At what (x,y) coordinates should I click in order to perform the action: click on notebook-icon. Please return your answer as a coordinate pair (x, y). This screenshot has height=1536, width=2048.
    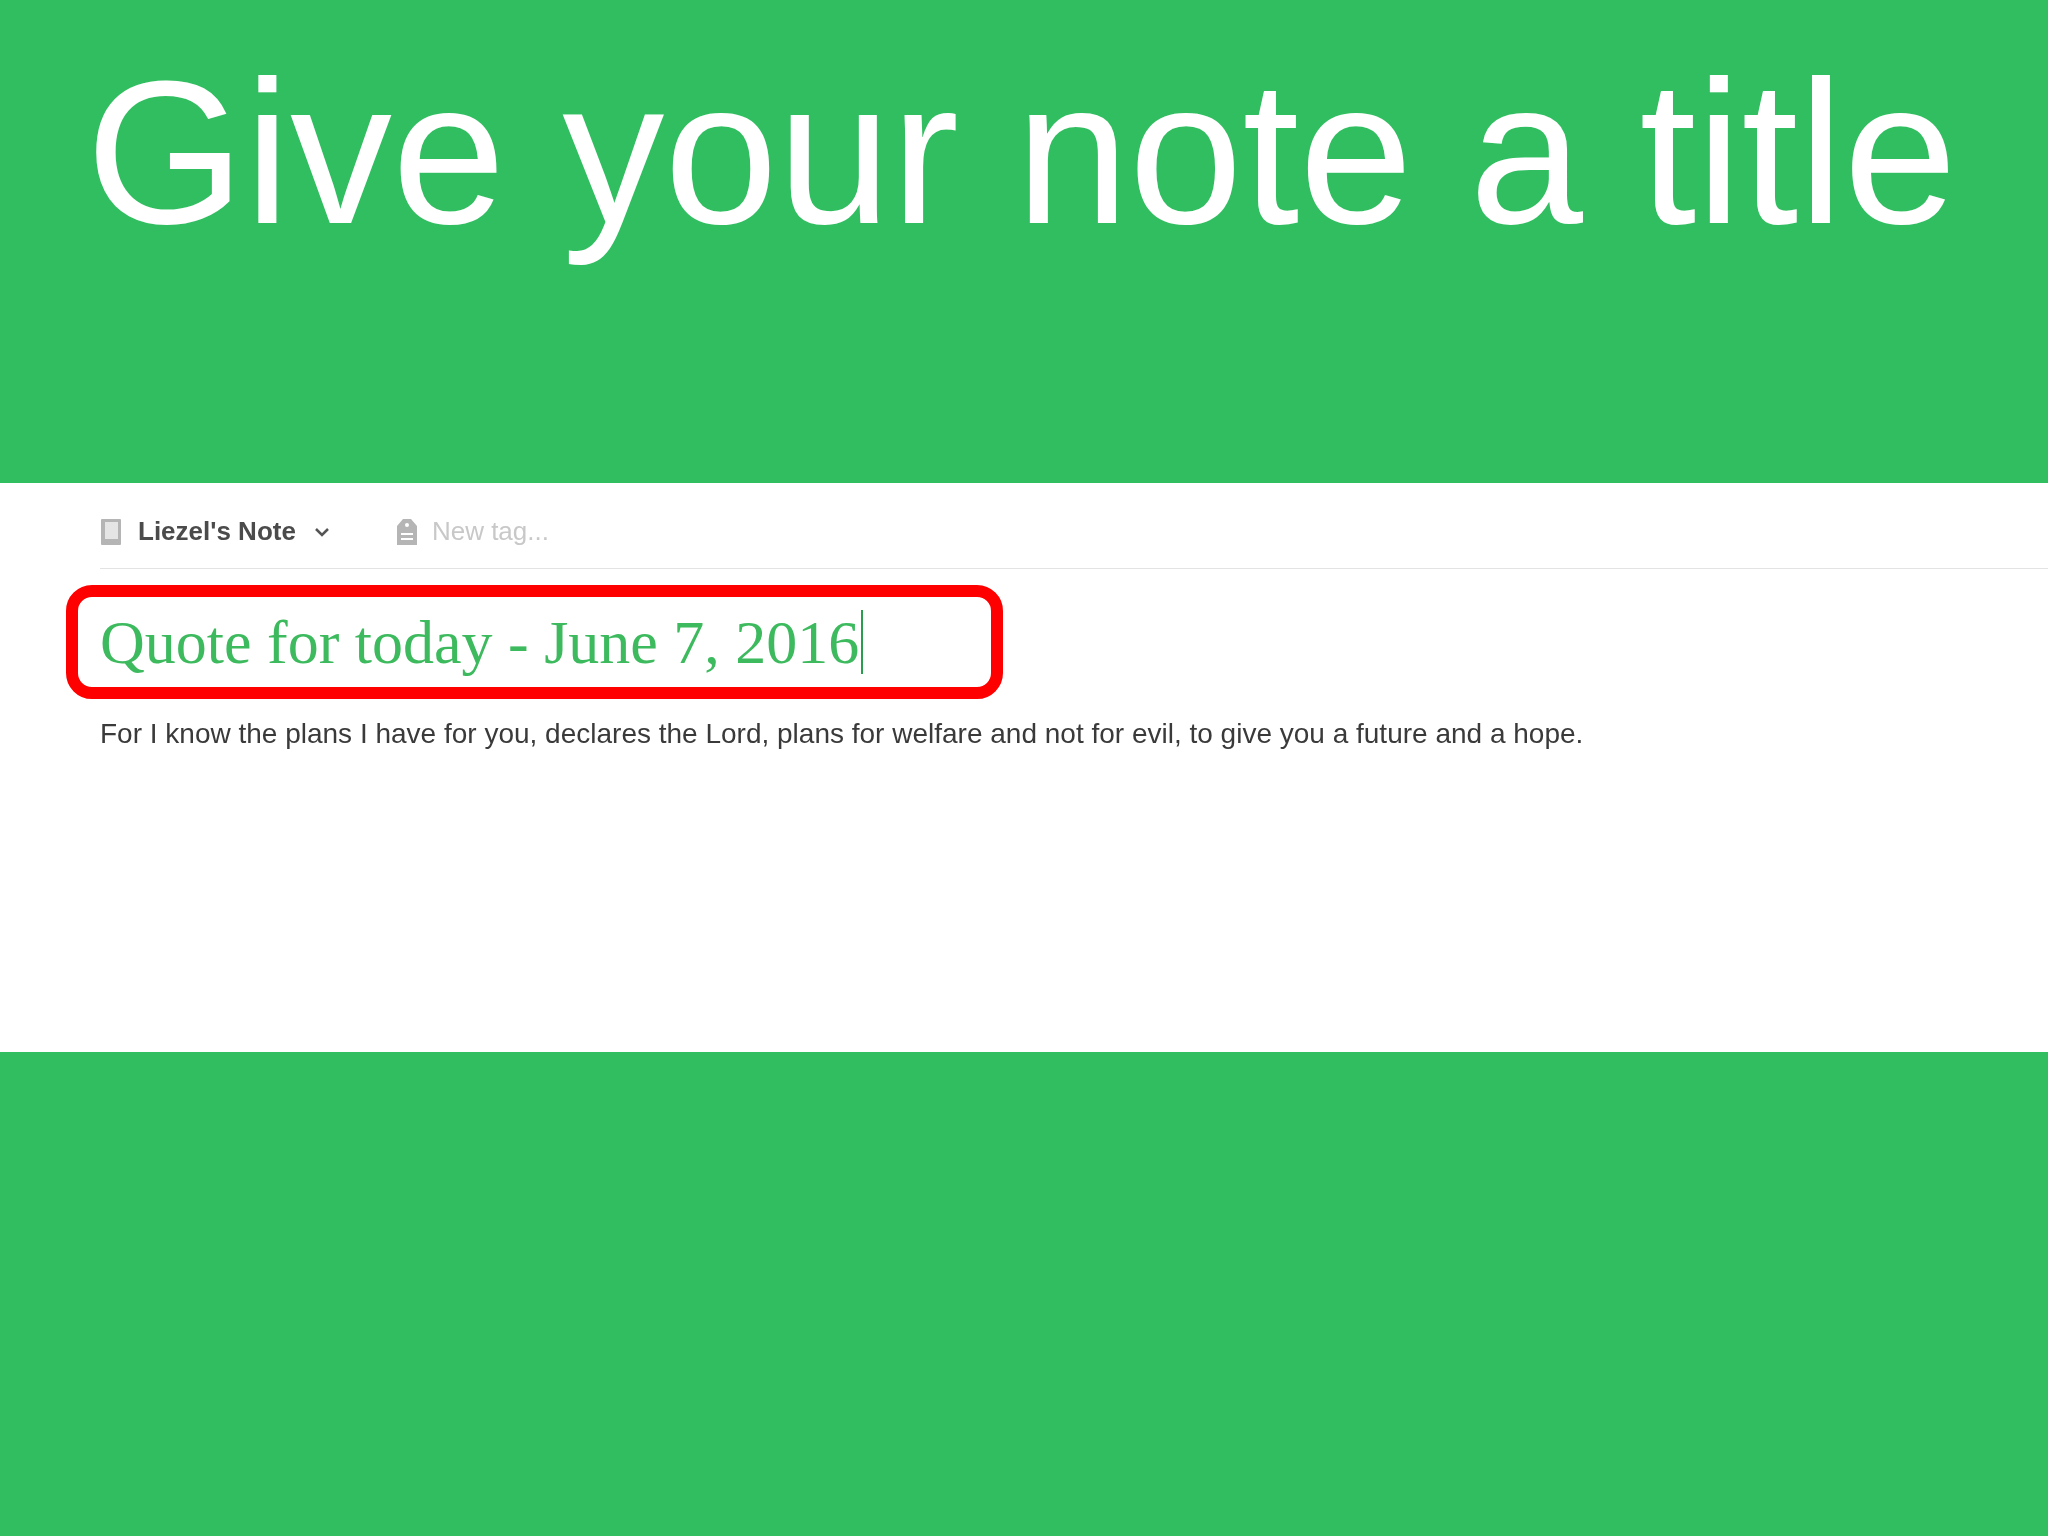
    Looking at the image, I should click on (111, 531).